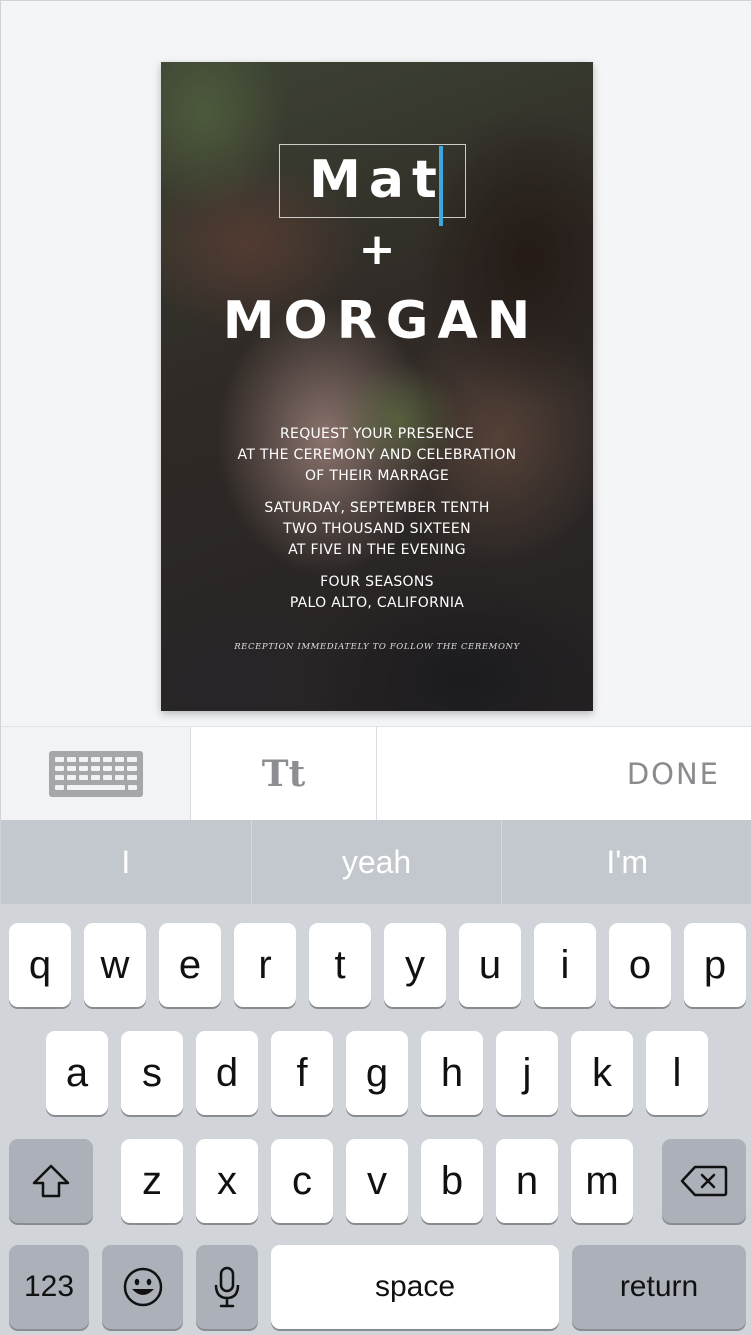  I want to click on details-line: REQUEST YOUR PRESENCE, so click(377, 434).